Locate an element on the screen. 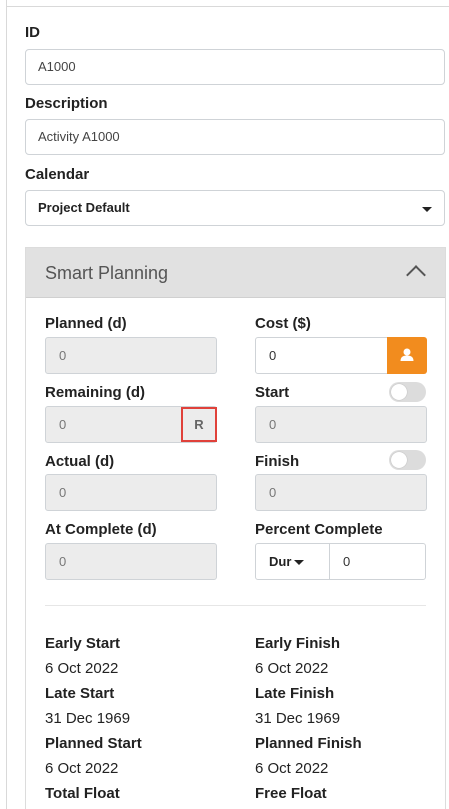 The image size is (449, 809). late-start-value: 31 Dec 1969 is located at coordinates (88, 718).